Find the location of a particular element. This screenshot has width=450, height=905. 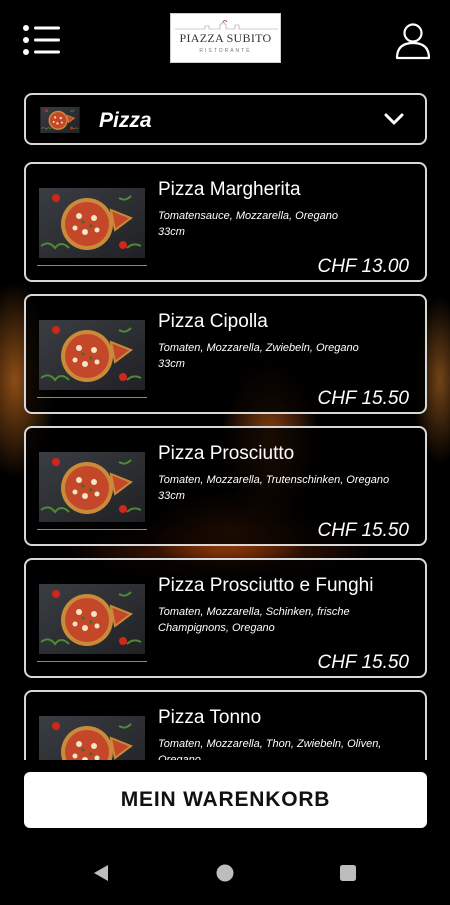

back-triangle-icon is located at coordinates (101, 873).